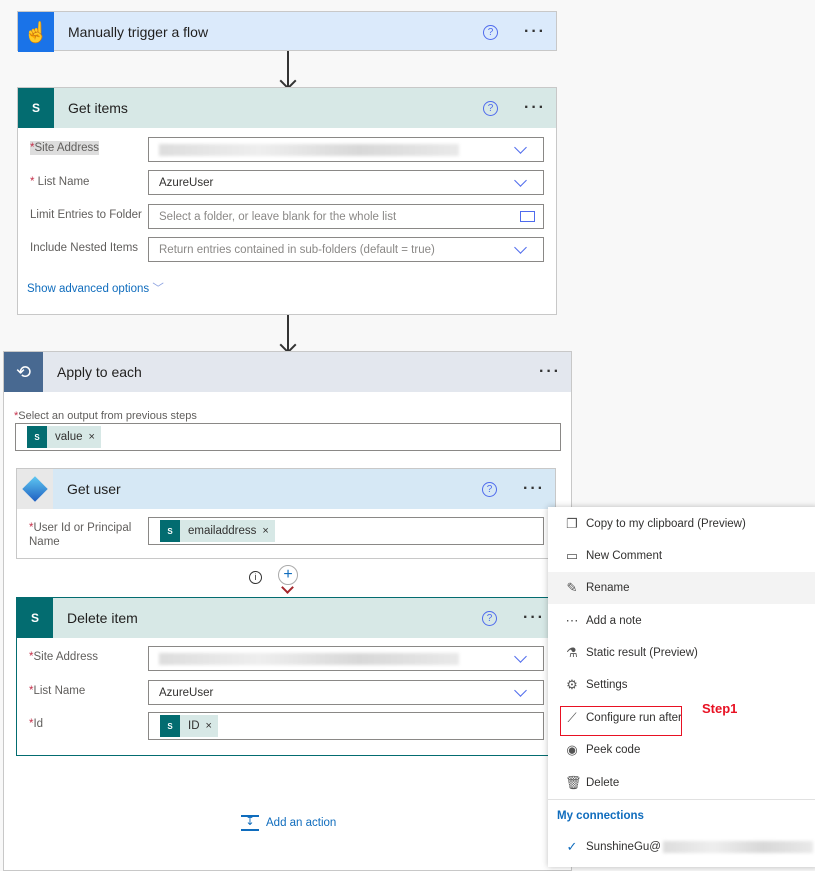 The height and width of the screenshot is (871, 815). I want to click on comment-icon: ▭, so click(572, 555).